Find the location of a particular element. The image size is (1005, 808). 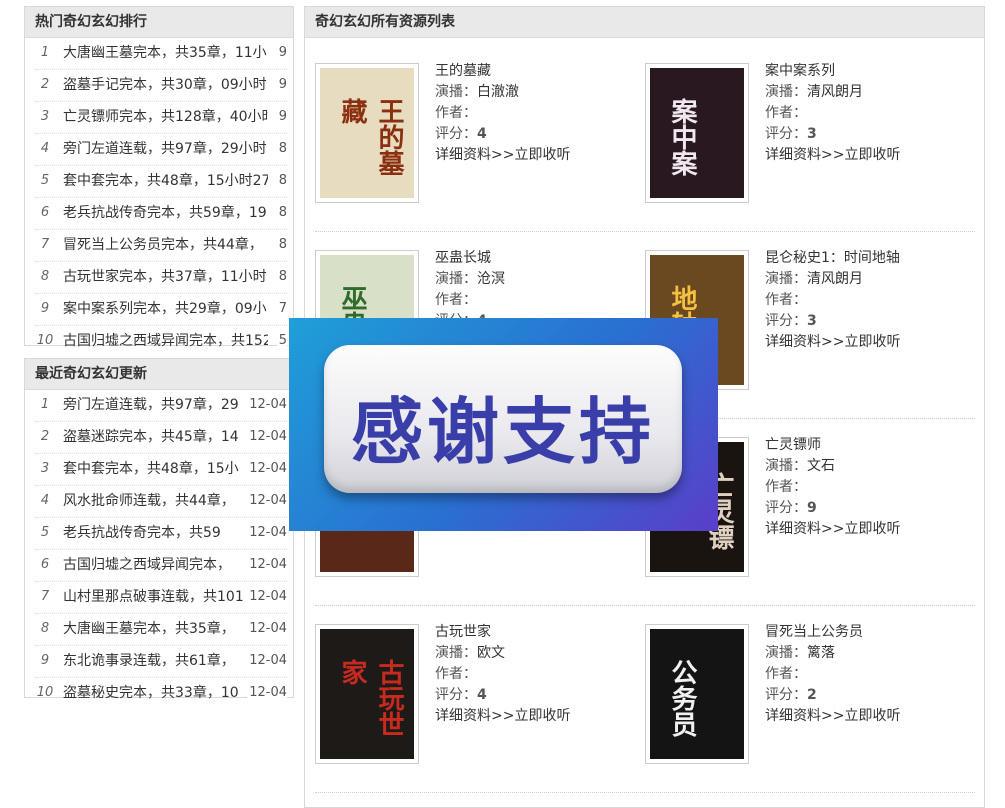

recent-update-item: 8 大唐幽王墓完本，共35章， 12-04 is located at coordinates (161, 630).